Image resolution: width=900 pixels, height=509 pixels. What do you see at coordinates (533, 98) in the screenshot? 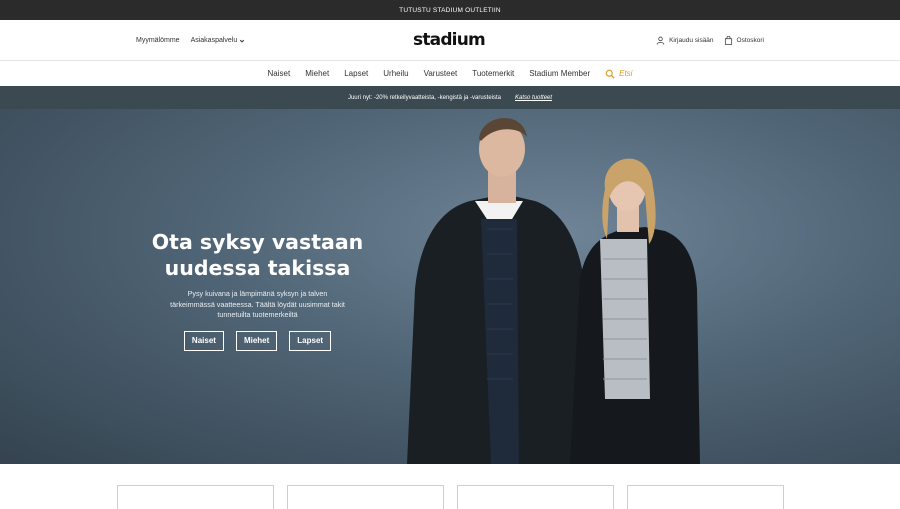
I see `promo-link: Katso tuotteet` at bounding box center [533, 98].